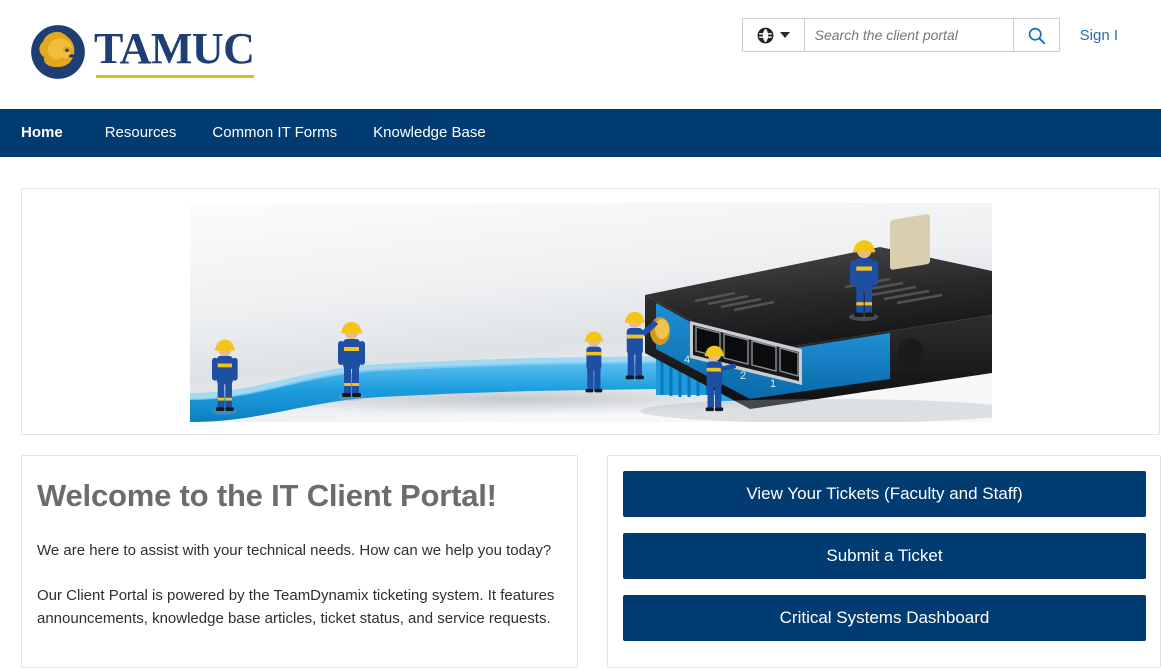 The height and width of the screenshot is (671, 1161). I want to click on logo-wordmark: TAMUC, so click(174, 48).